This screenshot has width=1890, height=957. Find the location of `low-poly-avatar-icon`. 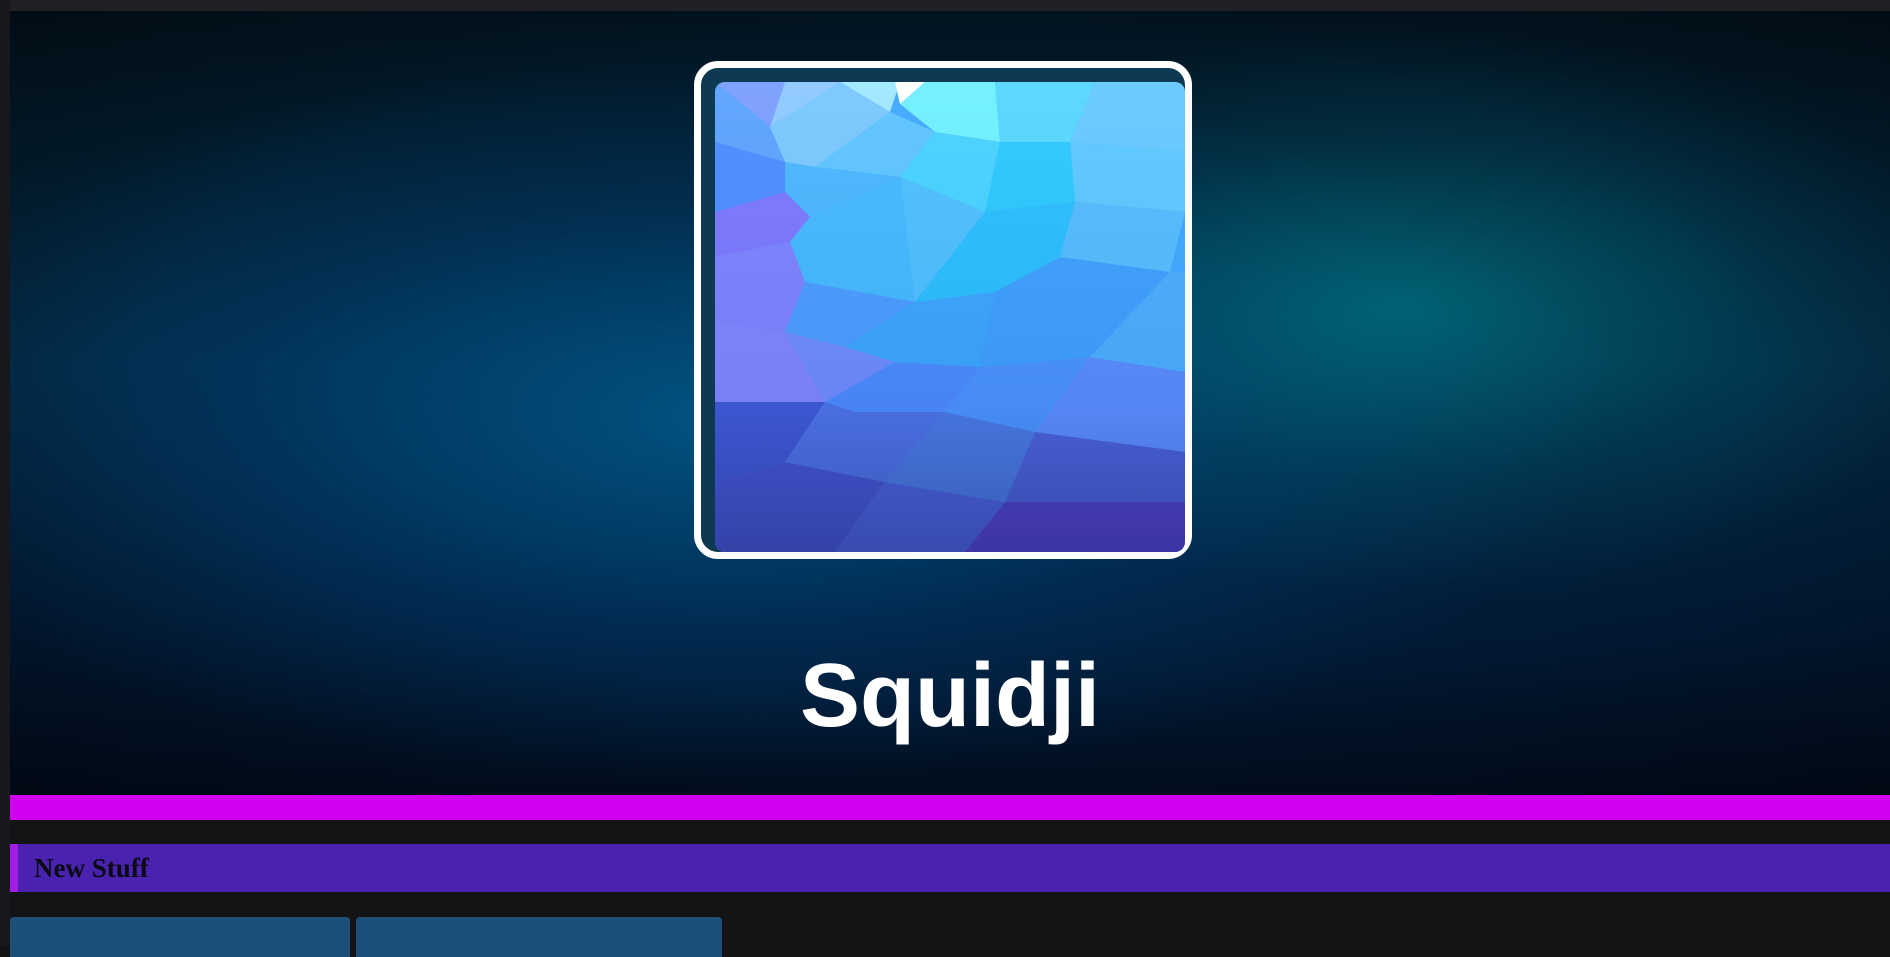

low-poly-avatar-icon is located at coordinates (950, 317).